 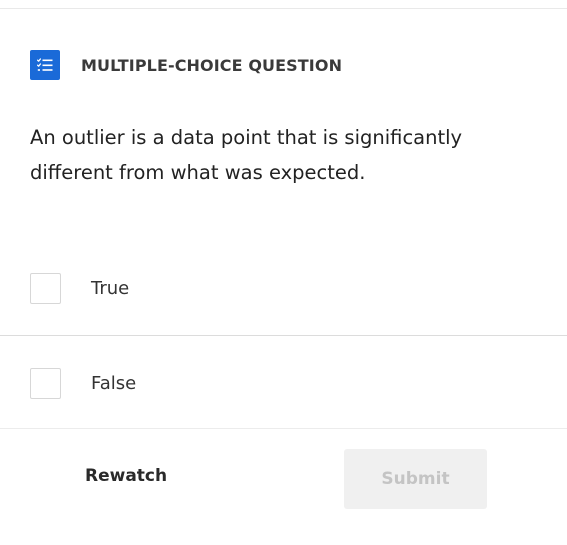 What do you see at coordinates (283, 428) in the screenshot?
I see `footer-divider` at bounding box center [283, 428].